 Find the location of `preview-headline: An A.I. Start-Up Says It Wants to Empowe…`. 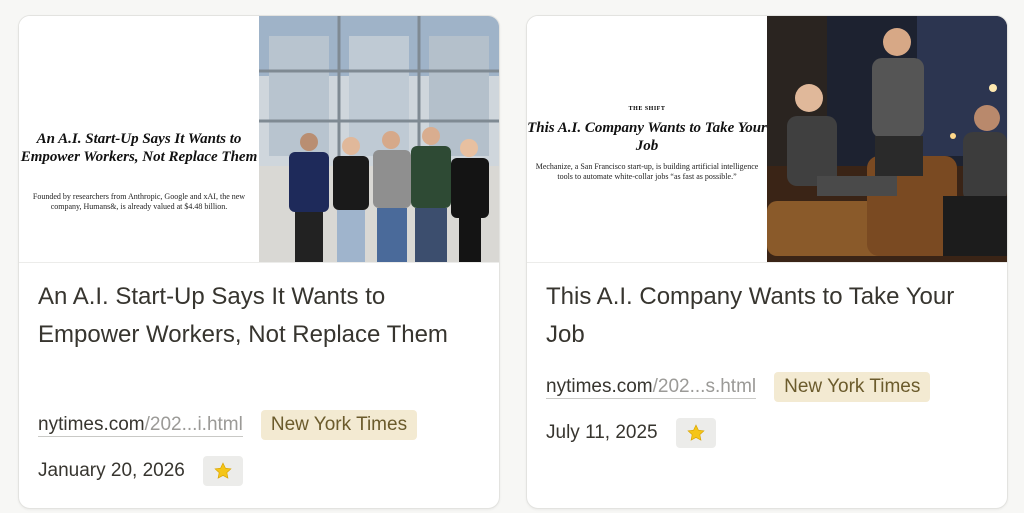

preview-headline: An A.I. Start-Up Says It Wants to Empowe… is located at coordinates (139, 148).